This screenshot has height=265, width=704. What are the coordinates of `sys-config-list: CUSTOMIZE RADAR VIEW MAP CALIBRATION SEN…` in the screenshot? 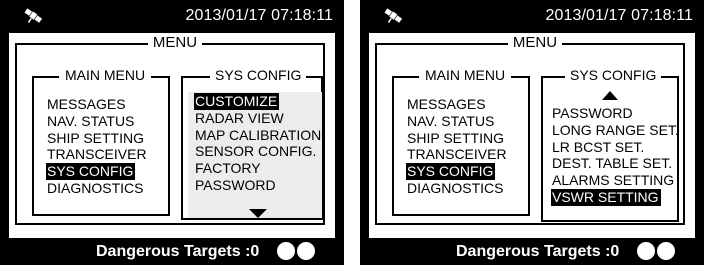 It's located at (258, 143).